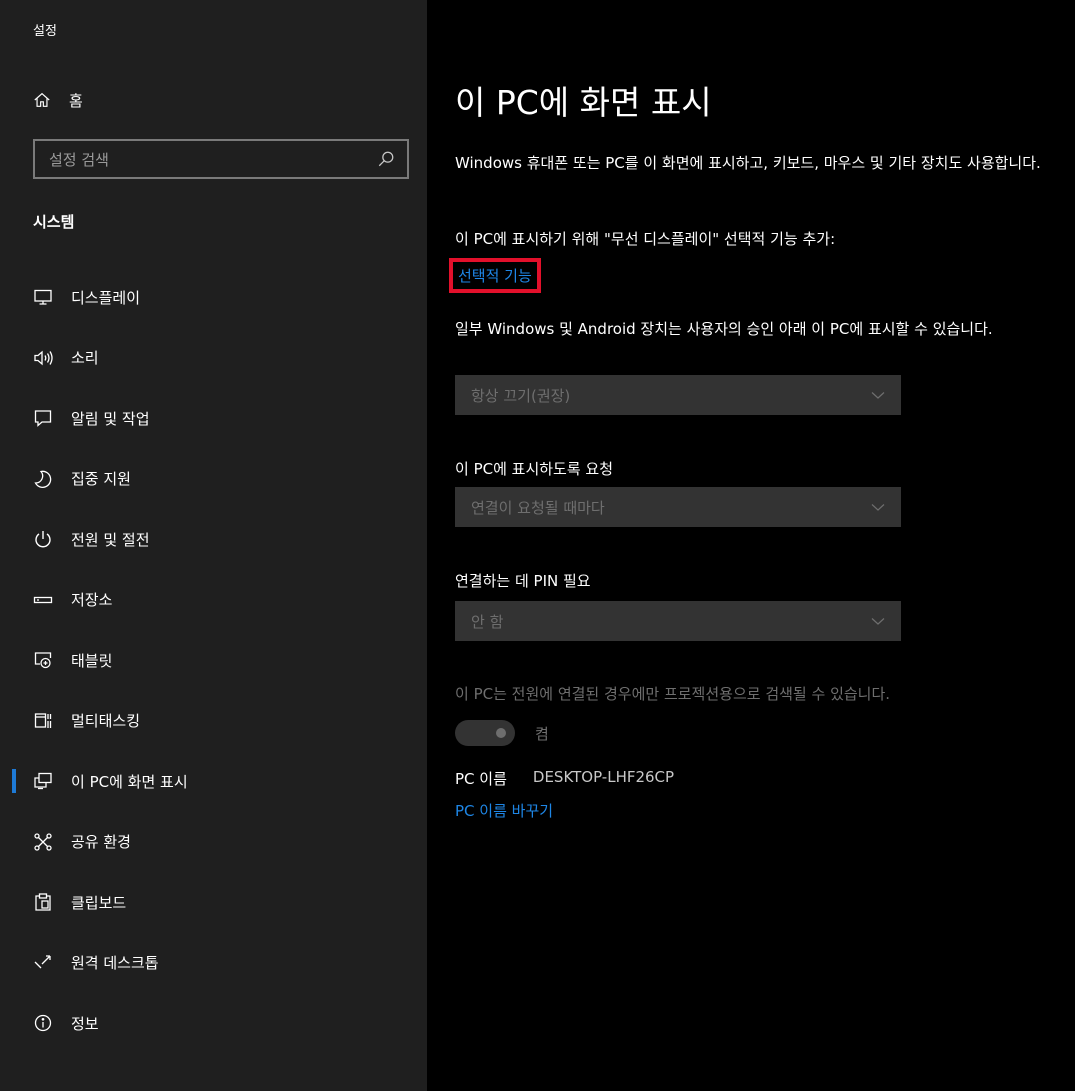 The image size is (1075, 1091). Describe the element at coordinates (43, 781) in the screenshot. I see `project-icon` at that location.